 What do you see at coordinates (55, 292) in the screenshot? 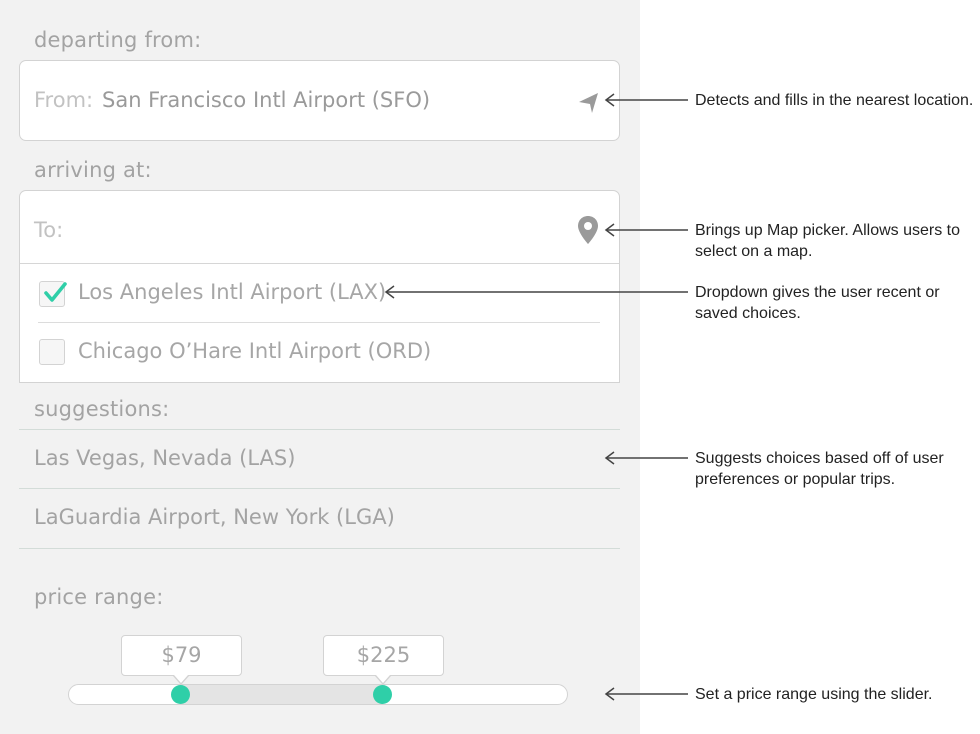
I see `checkmark-icon` at bounding box center [55, 292].